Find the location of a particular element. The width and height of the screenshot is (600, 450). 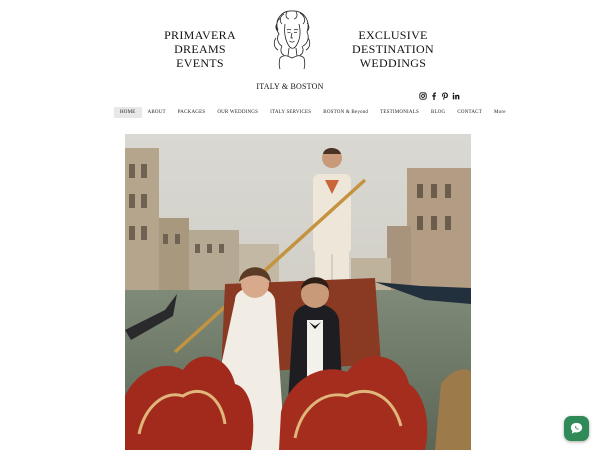

nav-item-italy-services: ITALY SERVICES is located at coordinates (290, 112).